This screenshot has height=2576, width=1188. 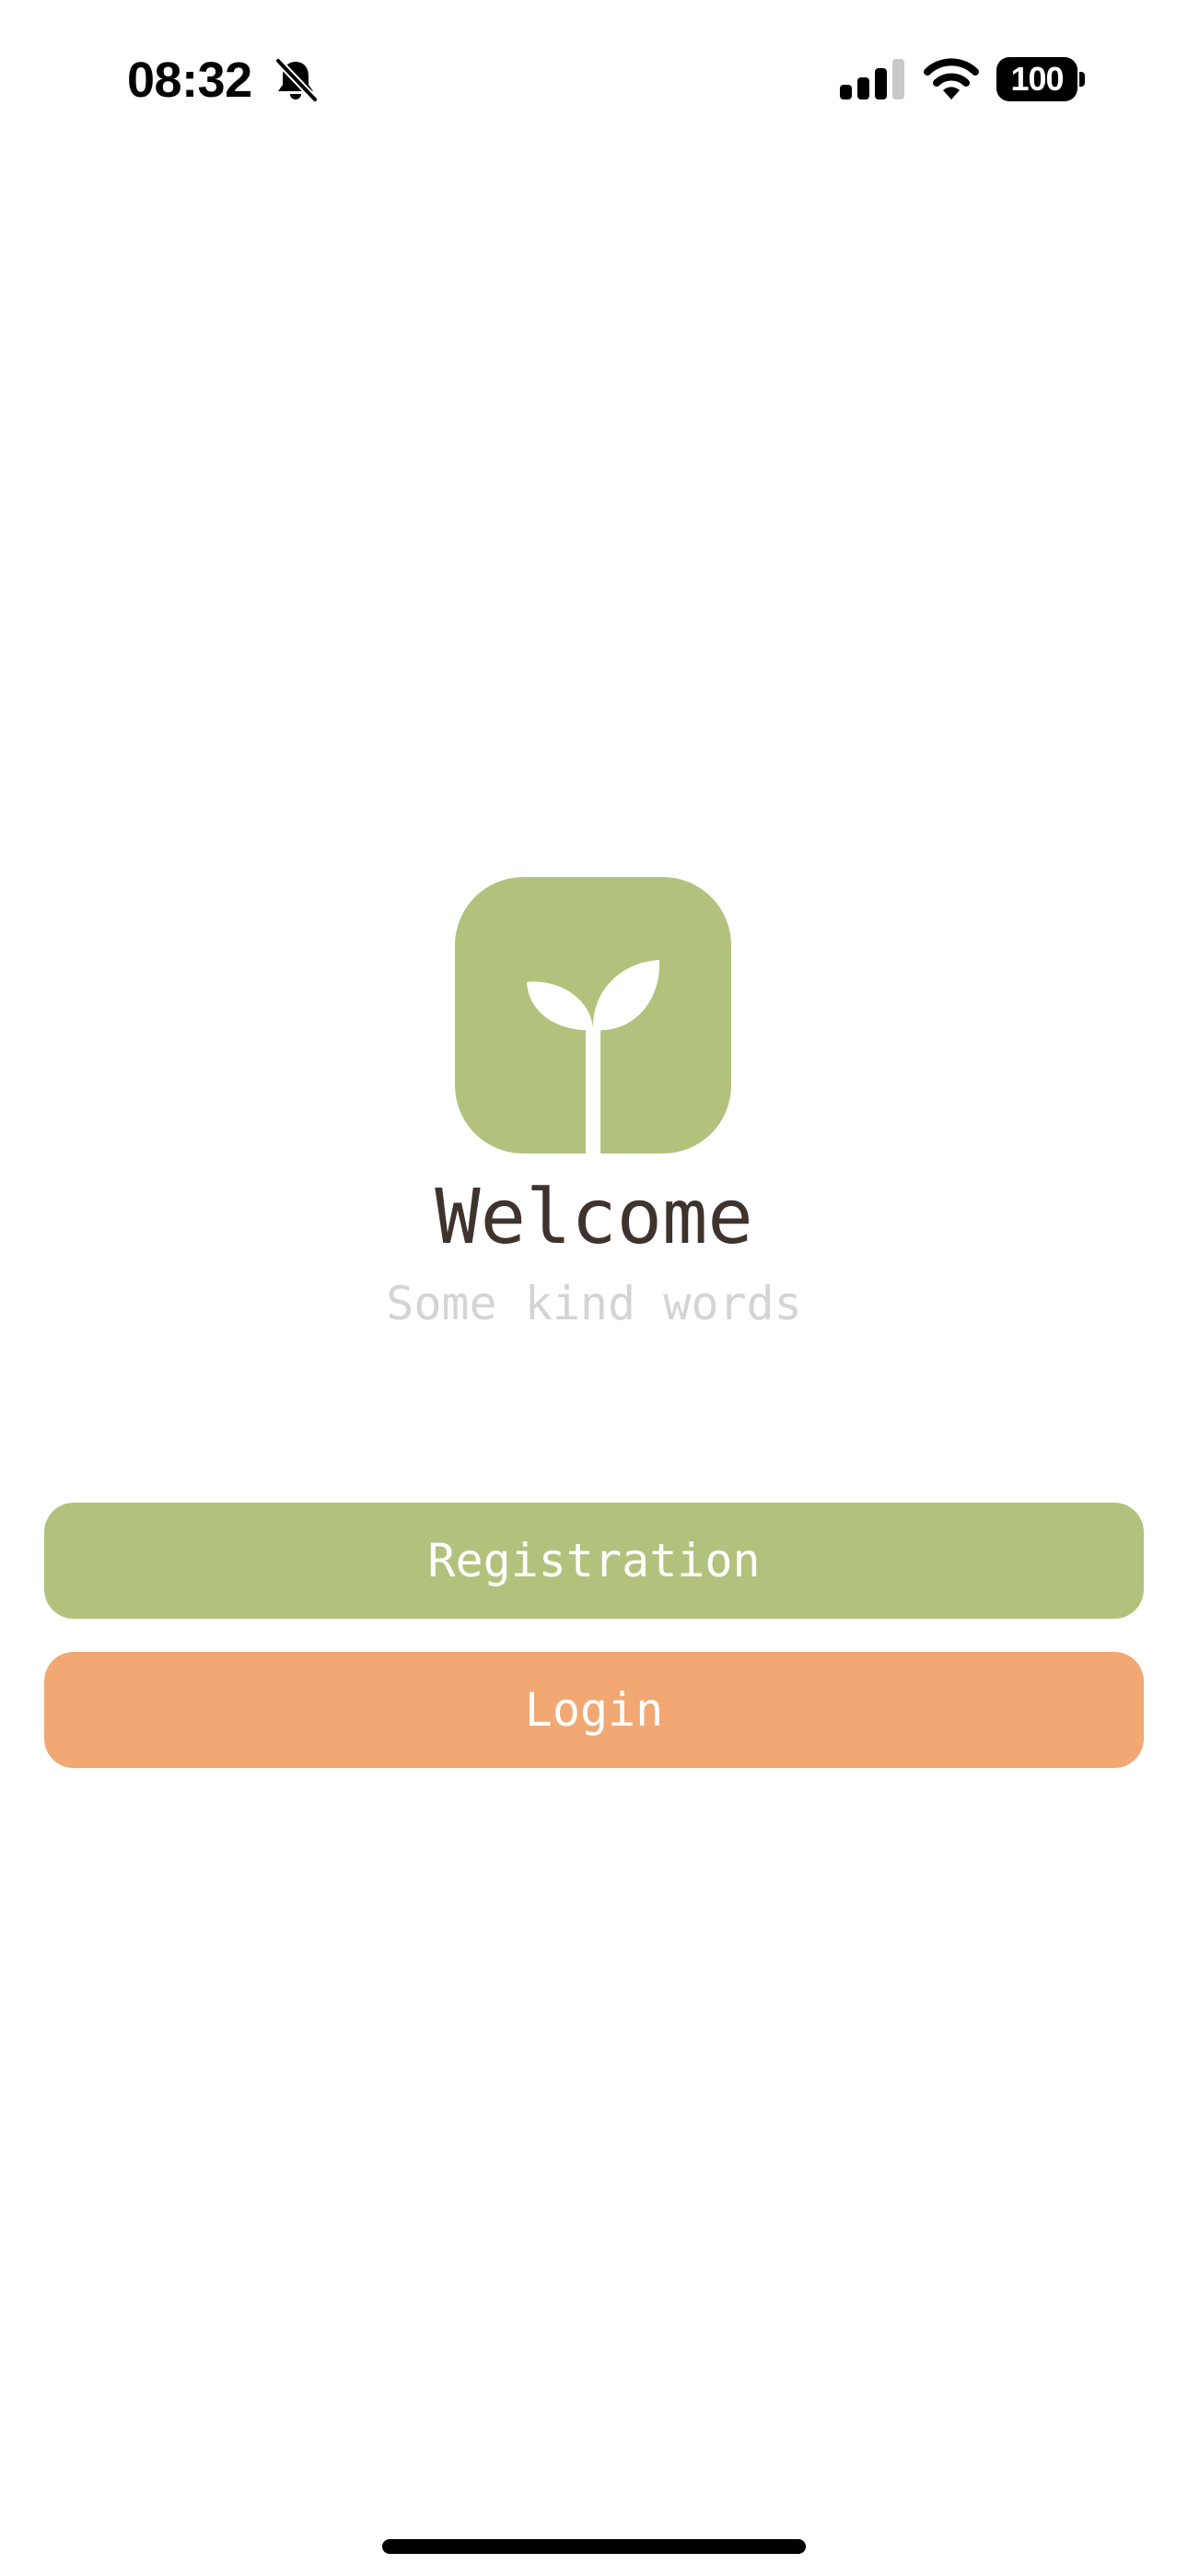 I want to click on battery-level: 100, so click(x=1037, y=79).